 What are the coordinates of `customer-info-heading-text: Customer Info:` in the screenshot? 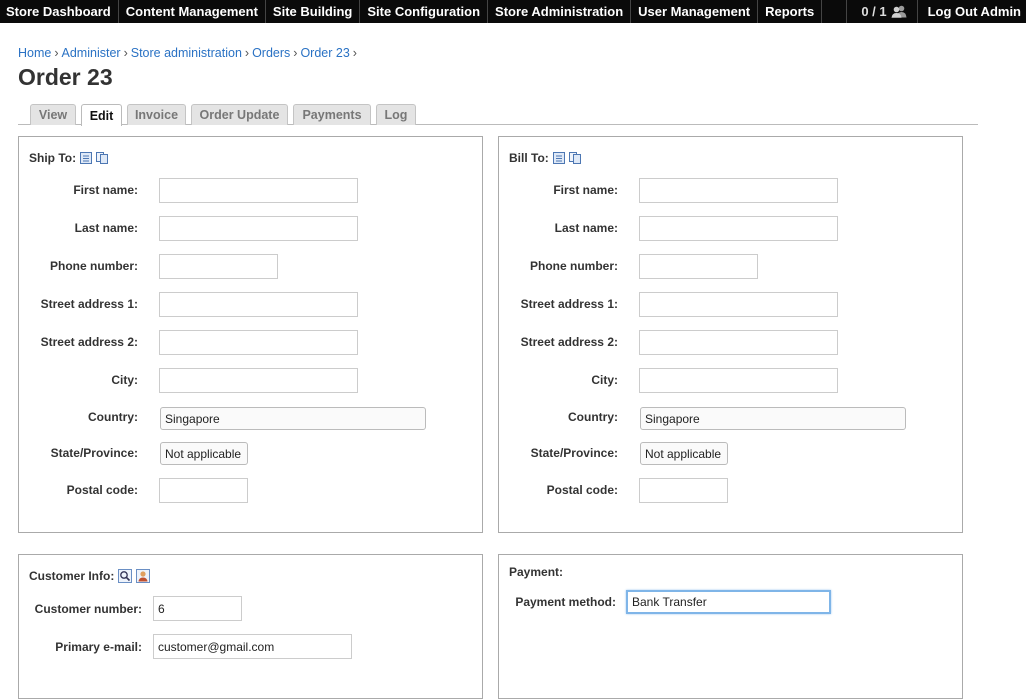 It's located at (72, 576).